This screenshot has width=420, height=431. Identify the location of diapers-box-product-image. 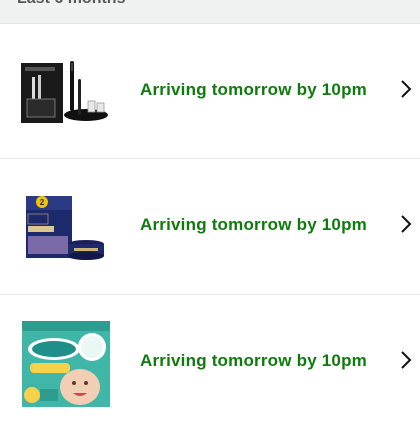
(66, 363).